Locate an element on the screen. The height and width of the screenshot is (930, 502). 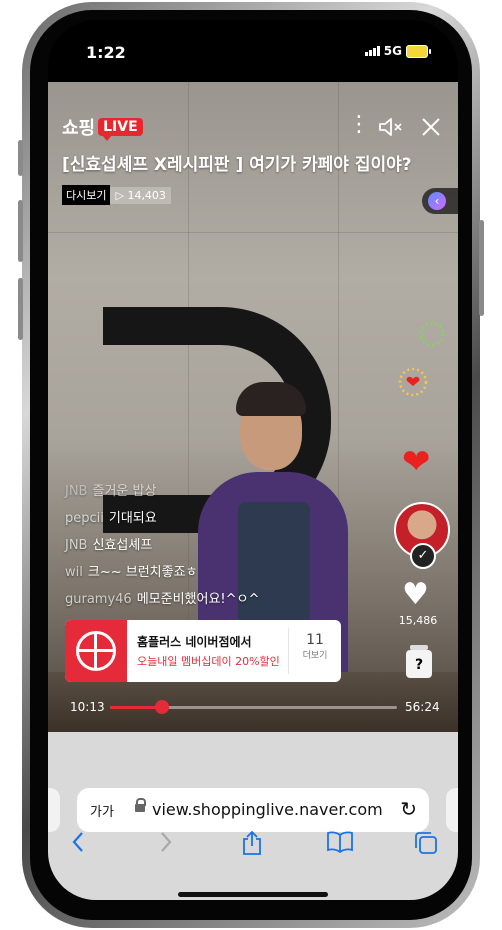
sparkle-ring-heart-icon is located at coordinates (413, 382).